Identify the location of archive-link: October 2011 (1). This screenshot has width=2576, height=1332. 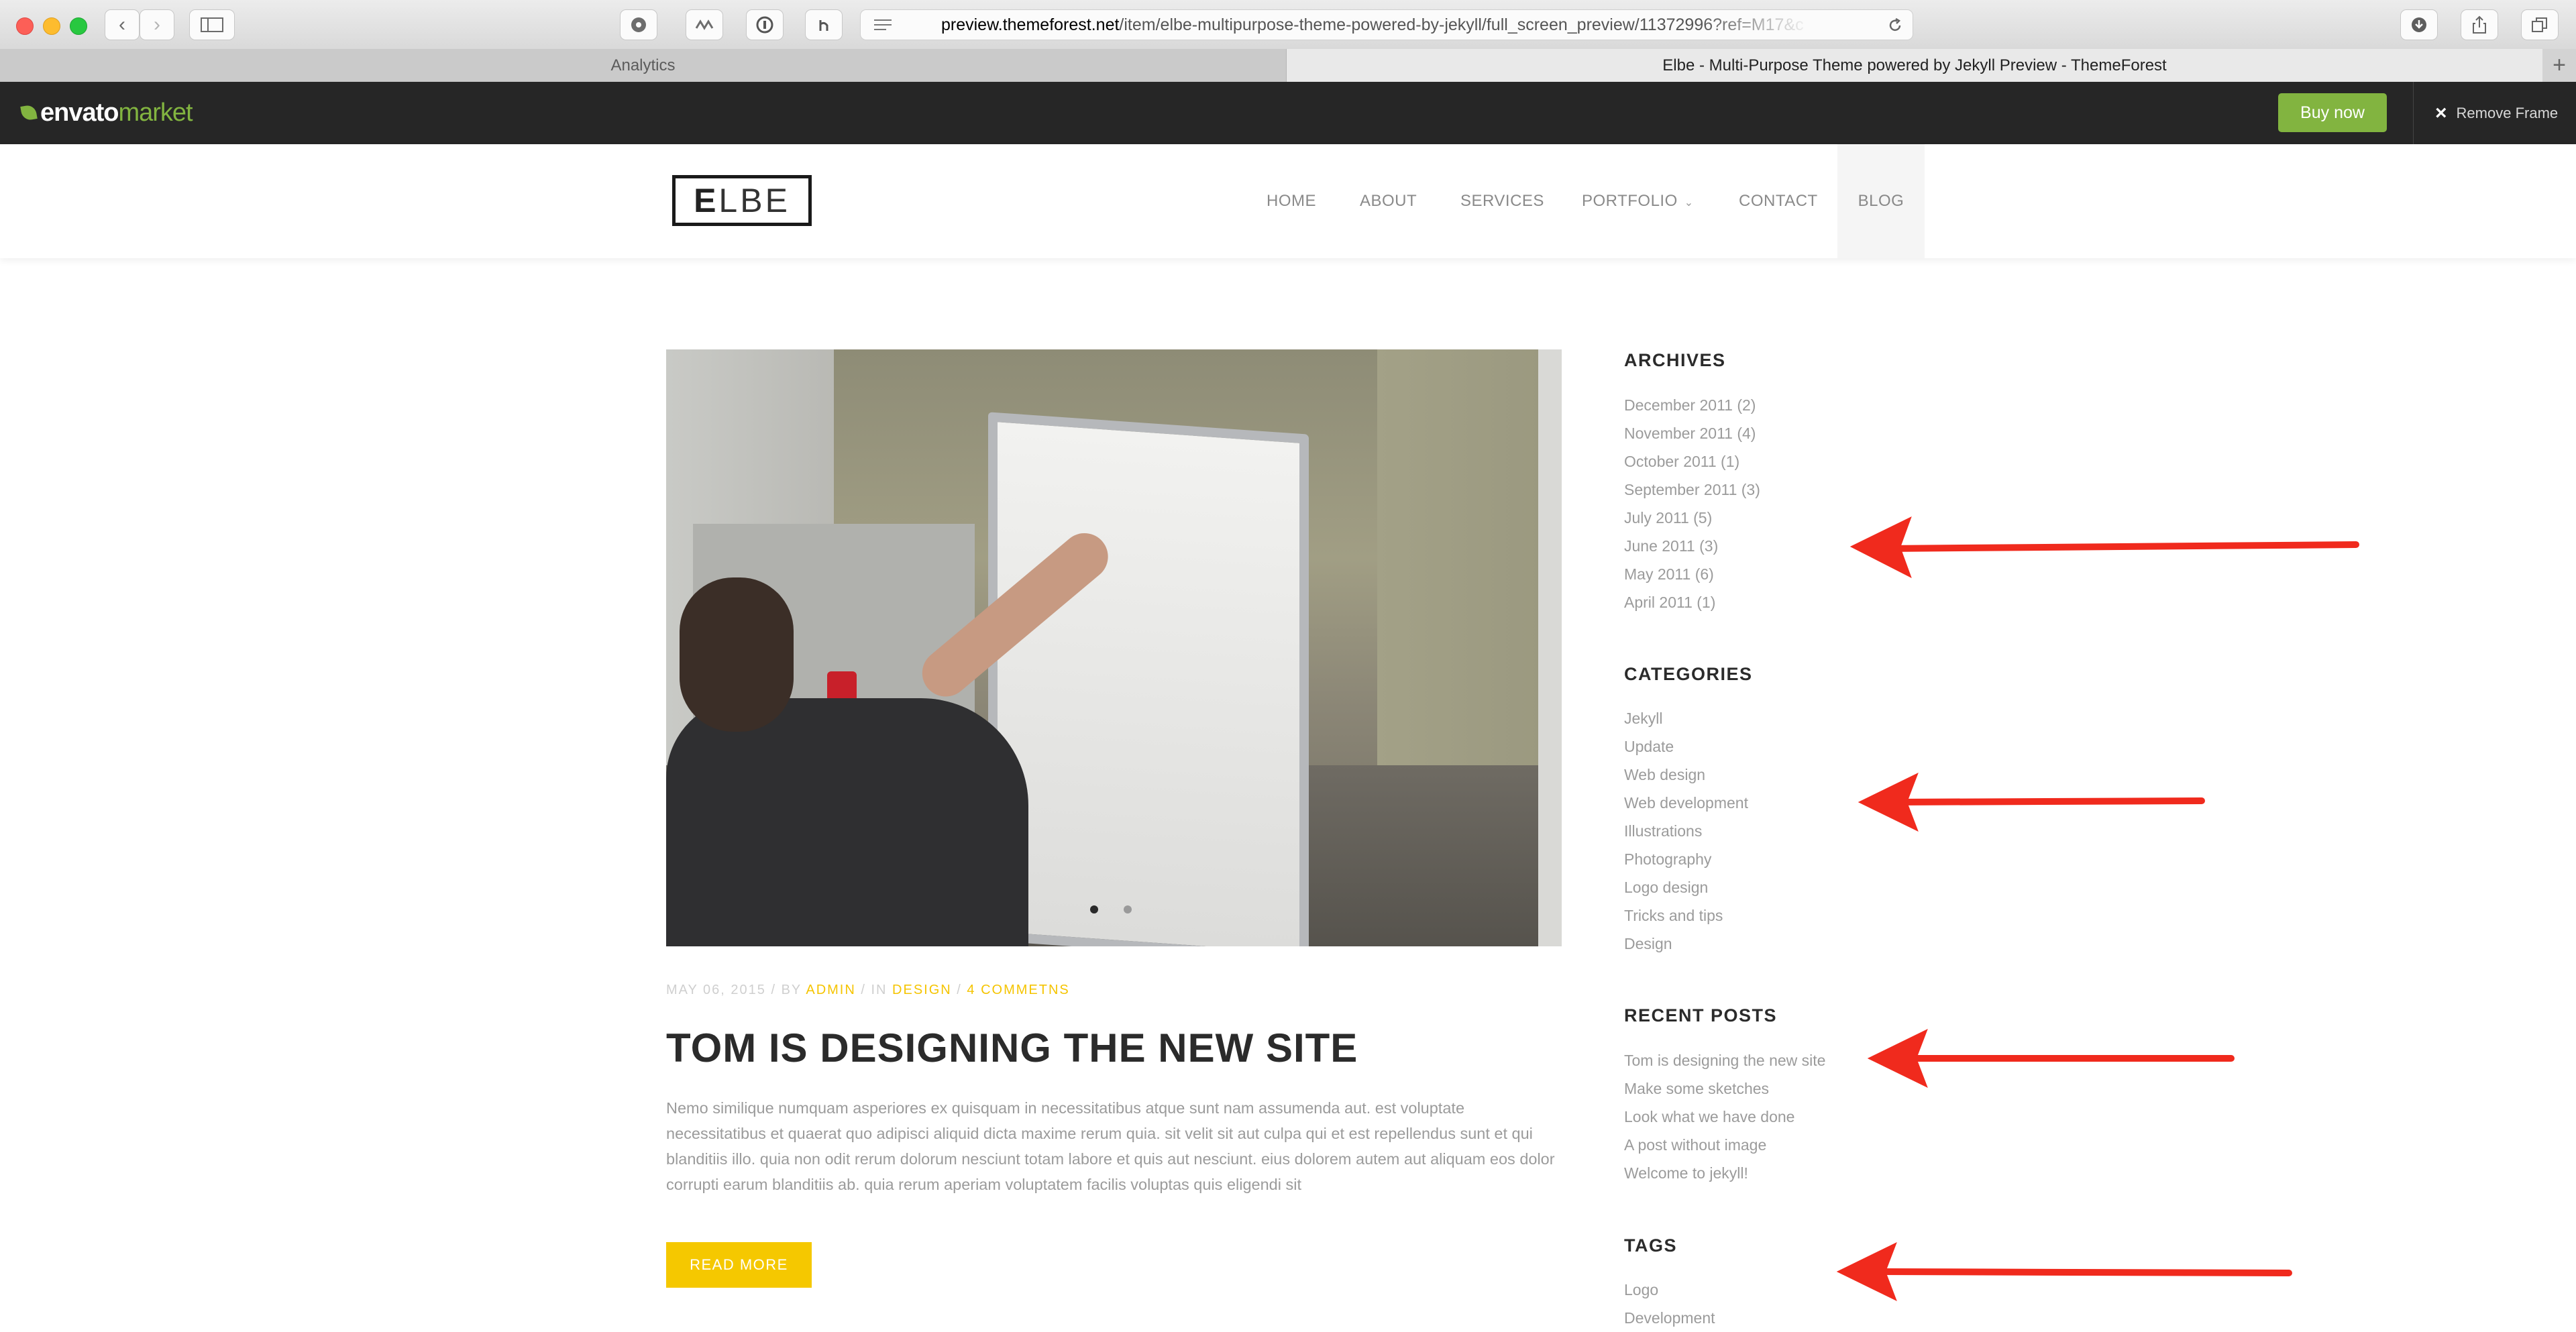
(1692, 461).